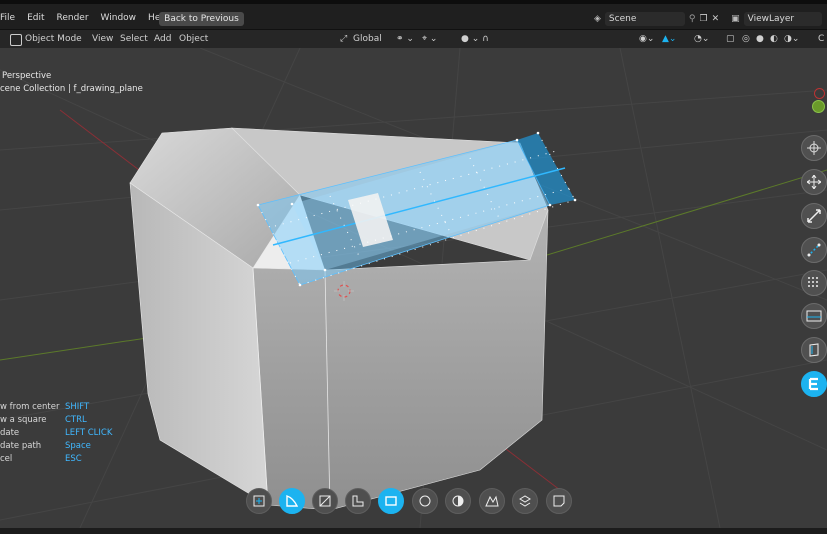 The height and width of the screenshot is (534, 827). Describe the element at coordinates (27, 76) in the screenshot. I see `view-perspective-label: Perspective` at that location.